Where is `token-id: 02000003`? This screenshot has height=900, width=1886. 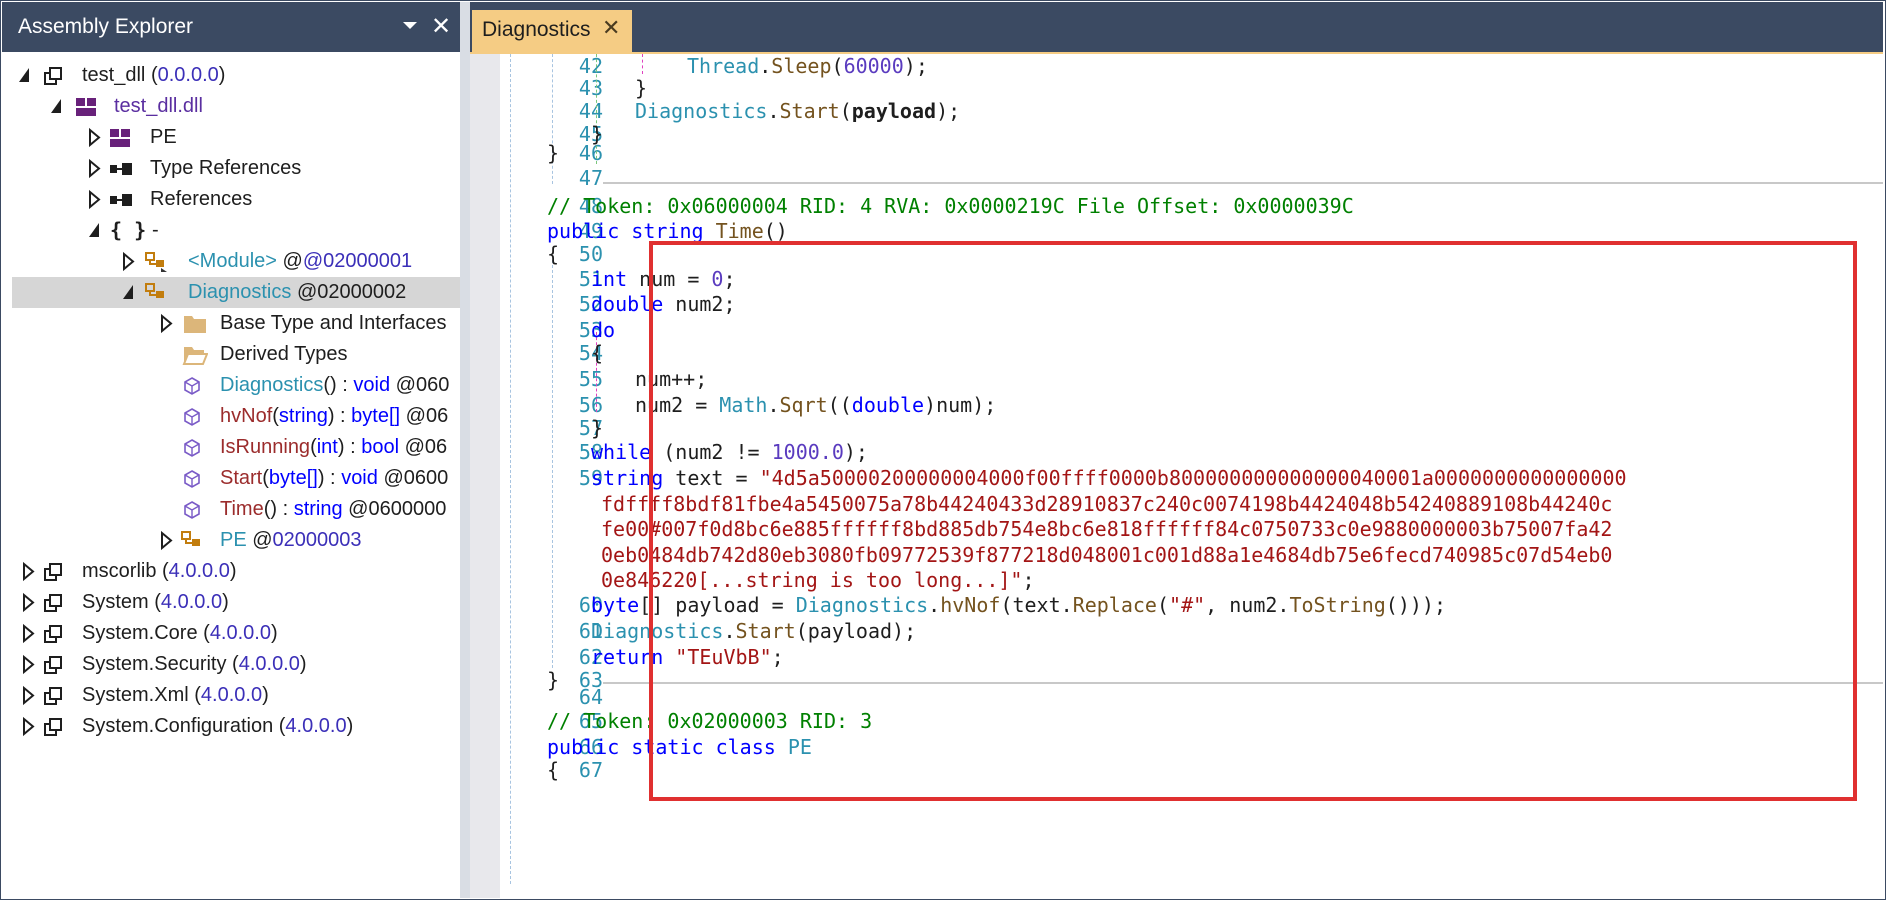
token-id: 02000003 is located at coordinates (317, 540).